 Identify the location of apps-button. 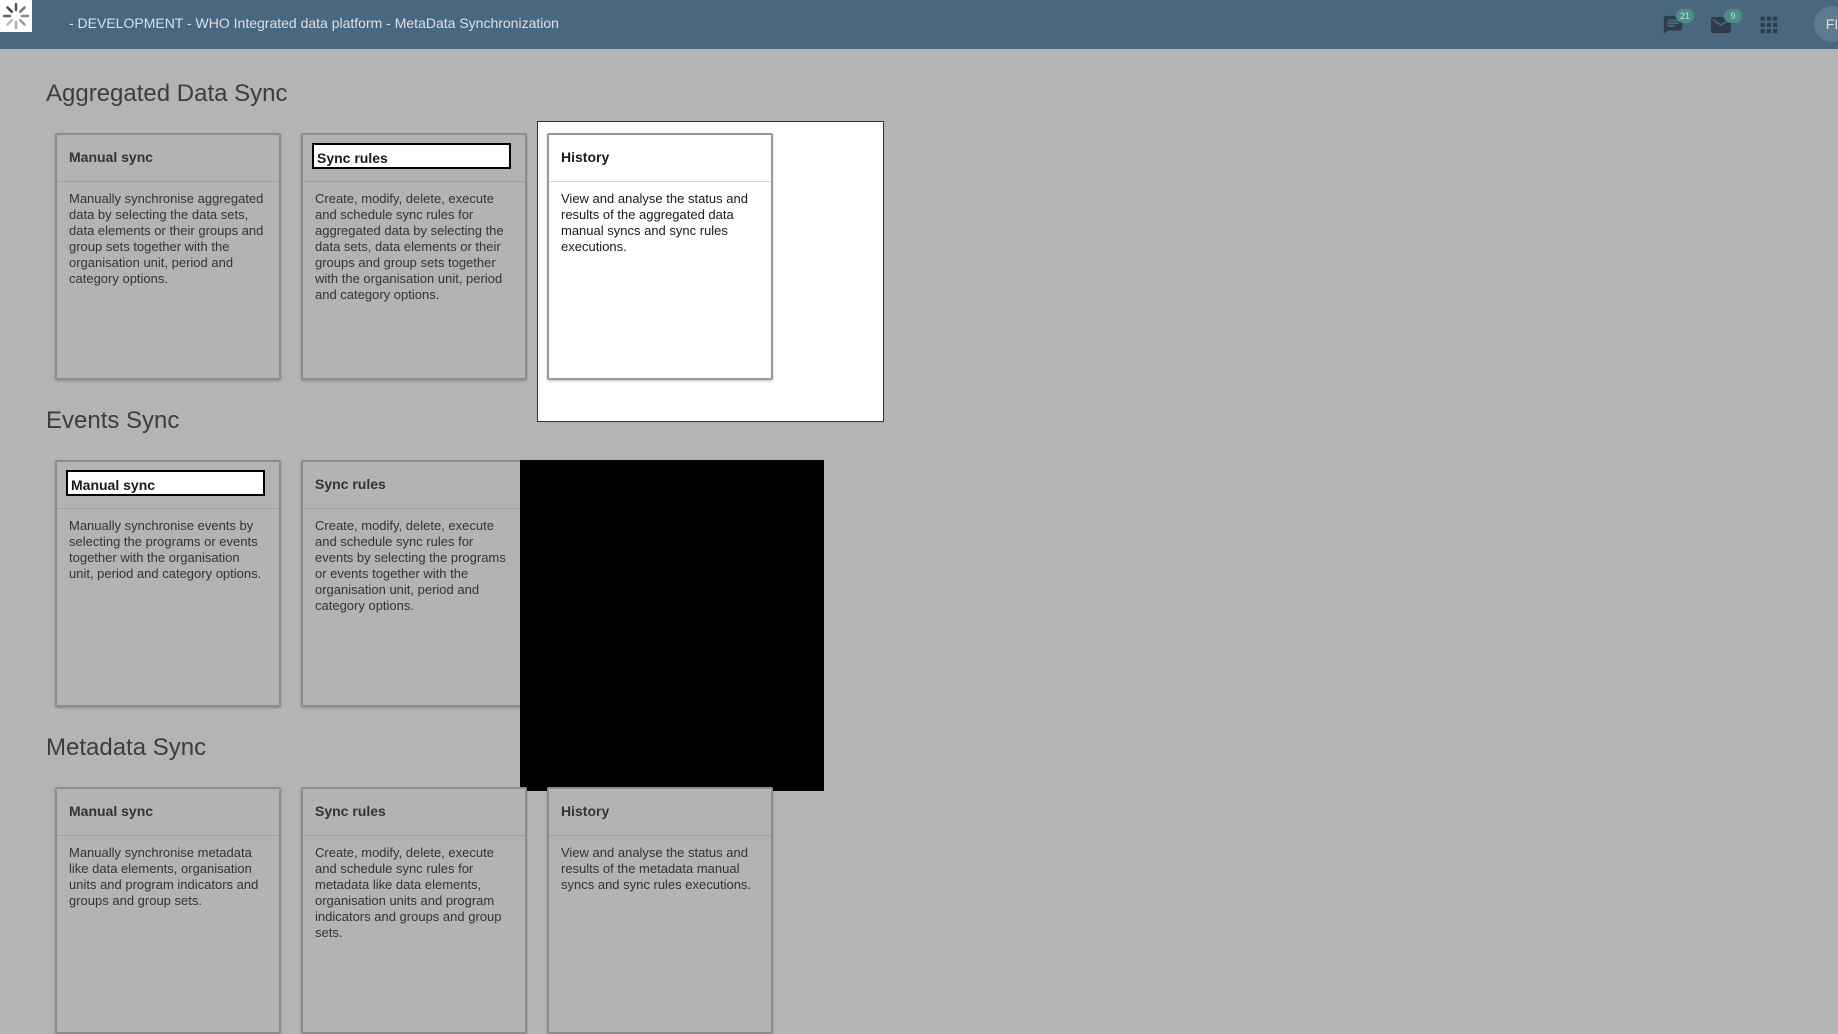
(1769, 25).